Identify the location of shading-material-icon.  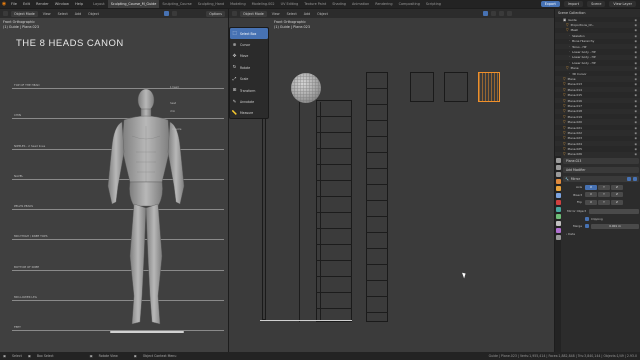
(509, 13).